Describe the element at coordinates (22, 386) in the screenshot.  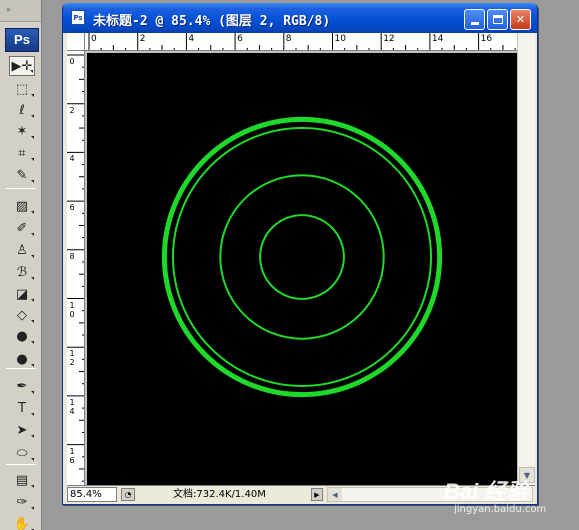
I see `pen-tool: ✒` at that location.